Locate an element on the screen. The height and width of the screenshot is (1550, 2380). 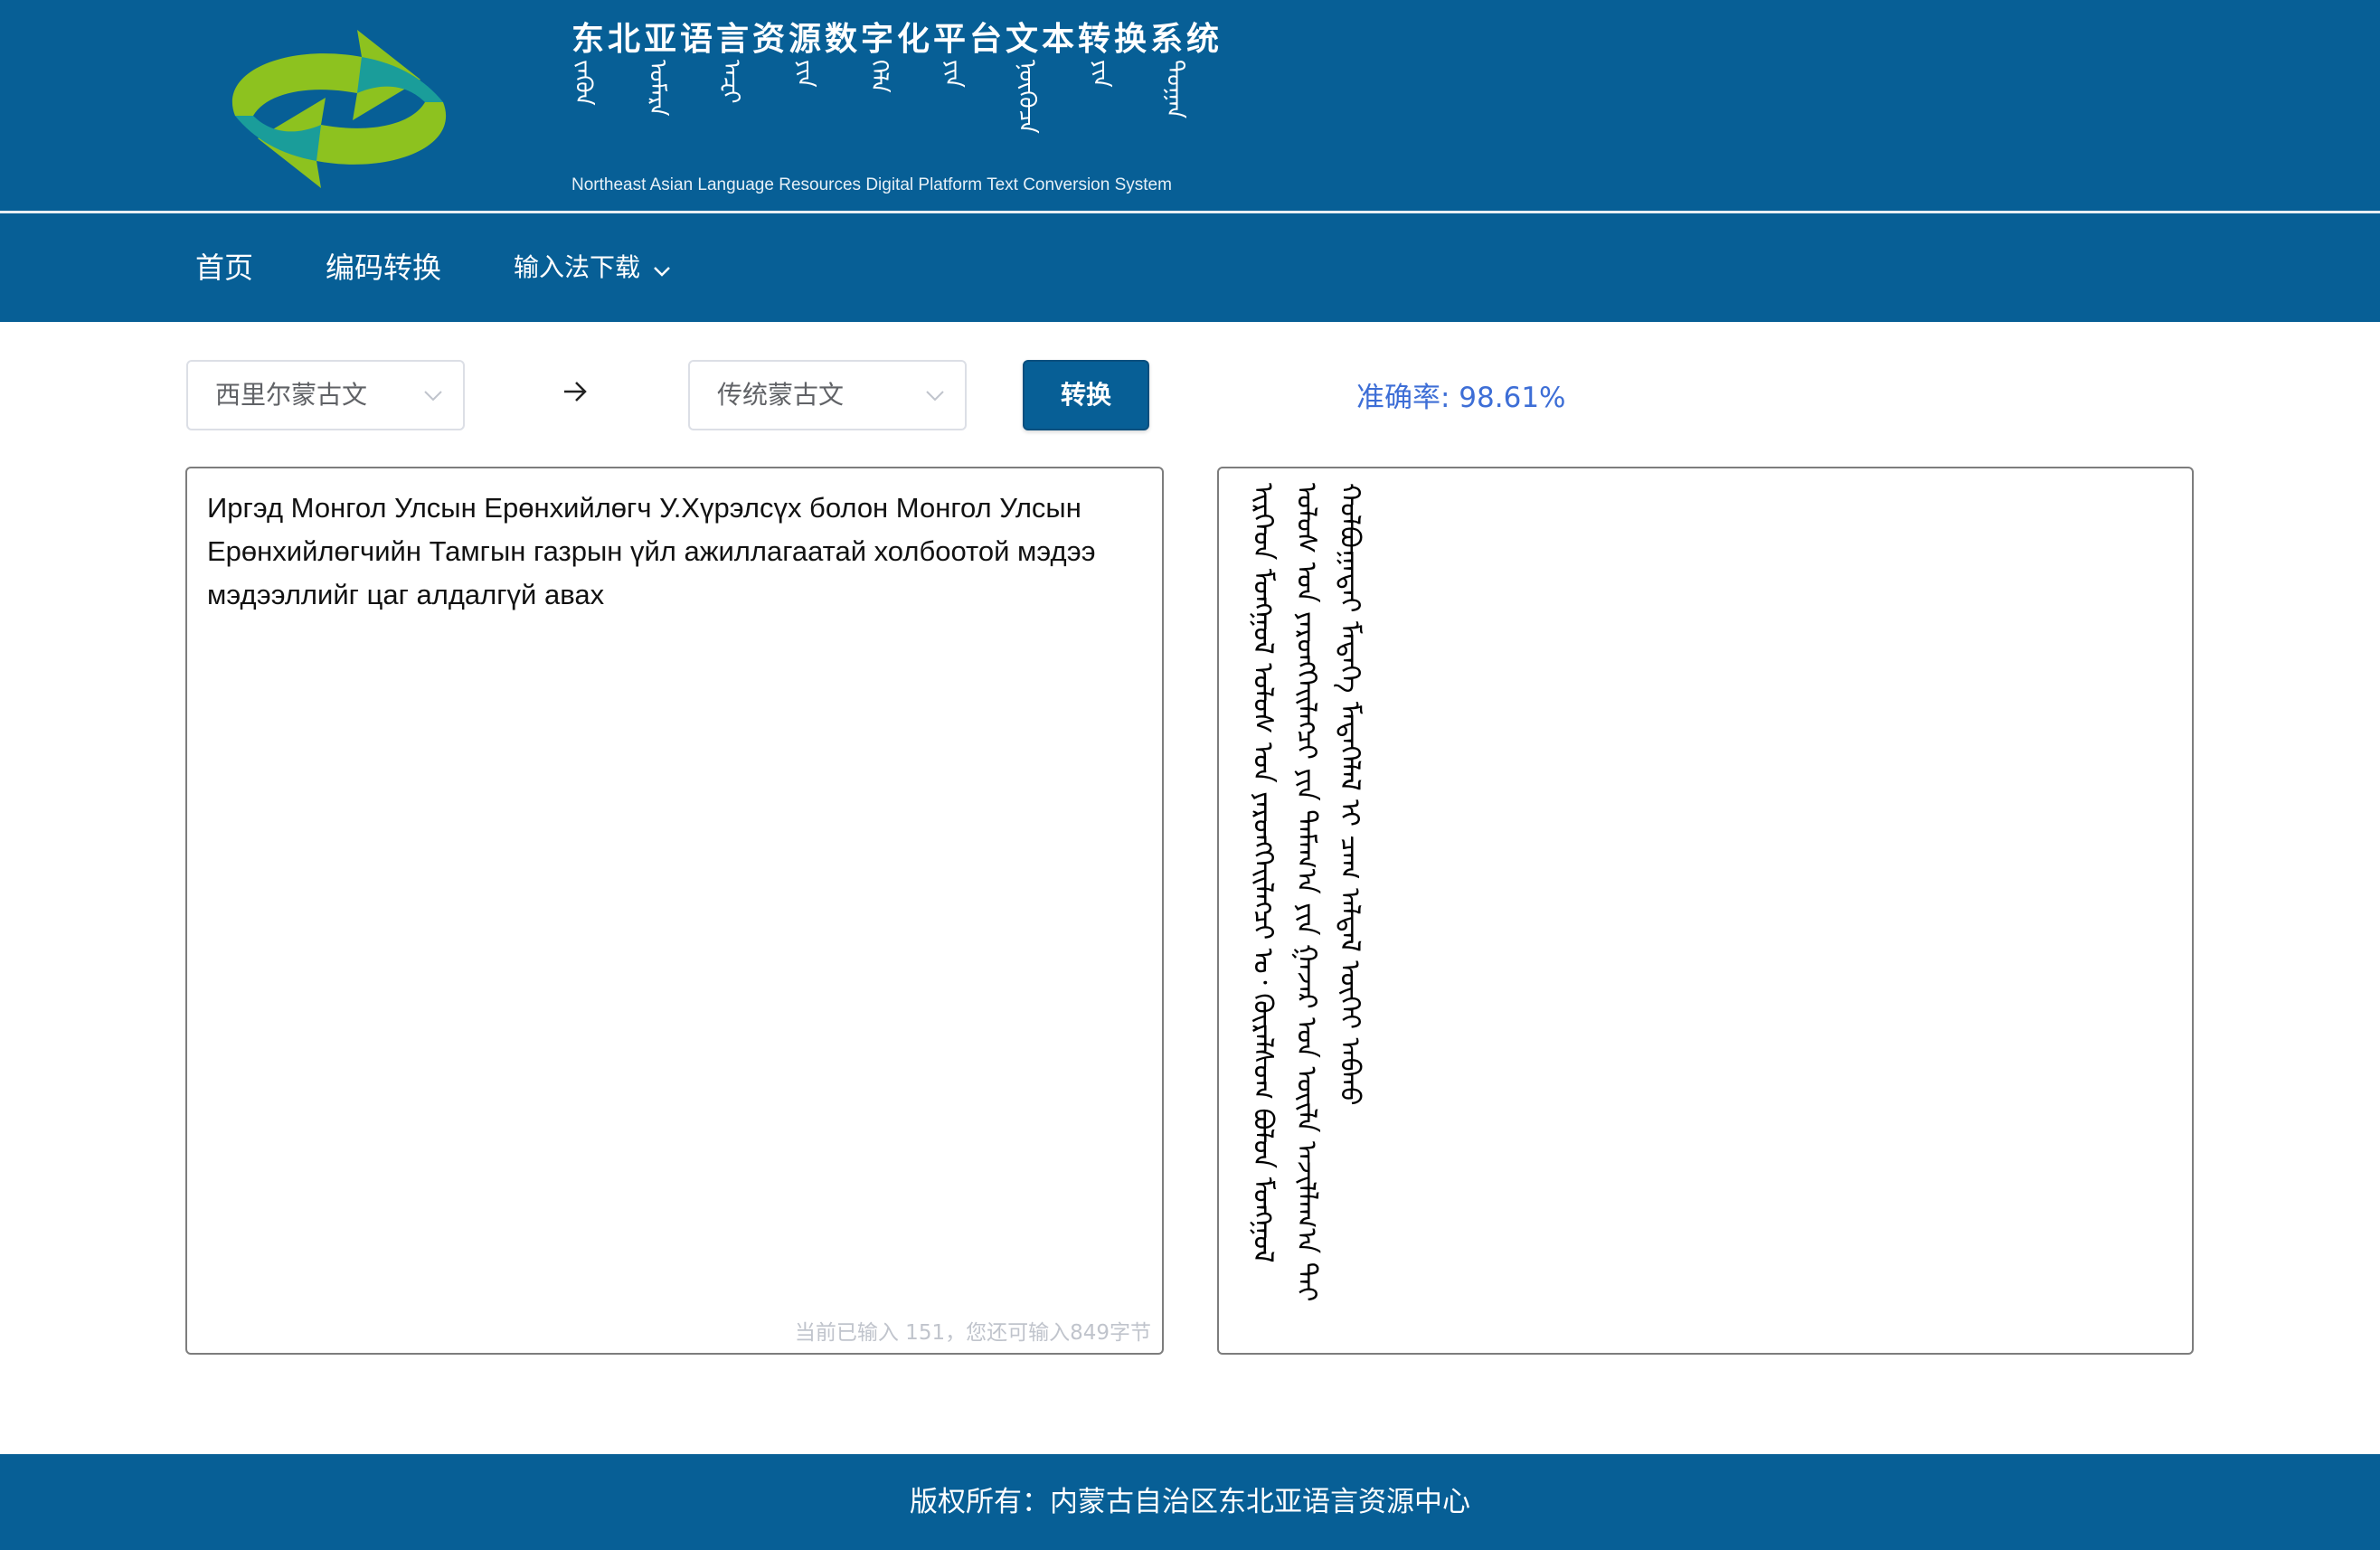
input-byte-counter: 当前已输入 151，您还可输入849字节 is located at coordinates (972, 1333).